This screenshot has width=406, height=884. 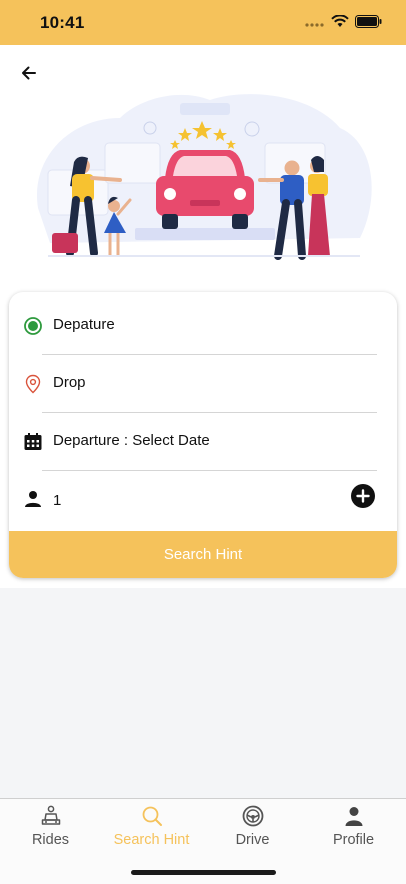 I want to click on signal-icon, so click(x=314, y=24).